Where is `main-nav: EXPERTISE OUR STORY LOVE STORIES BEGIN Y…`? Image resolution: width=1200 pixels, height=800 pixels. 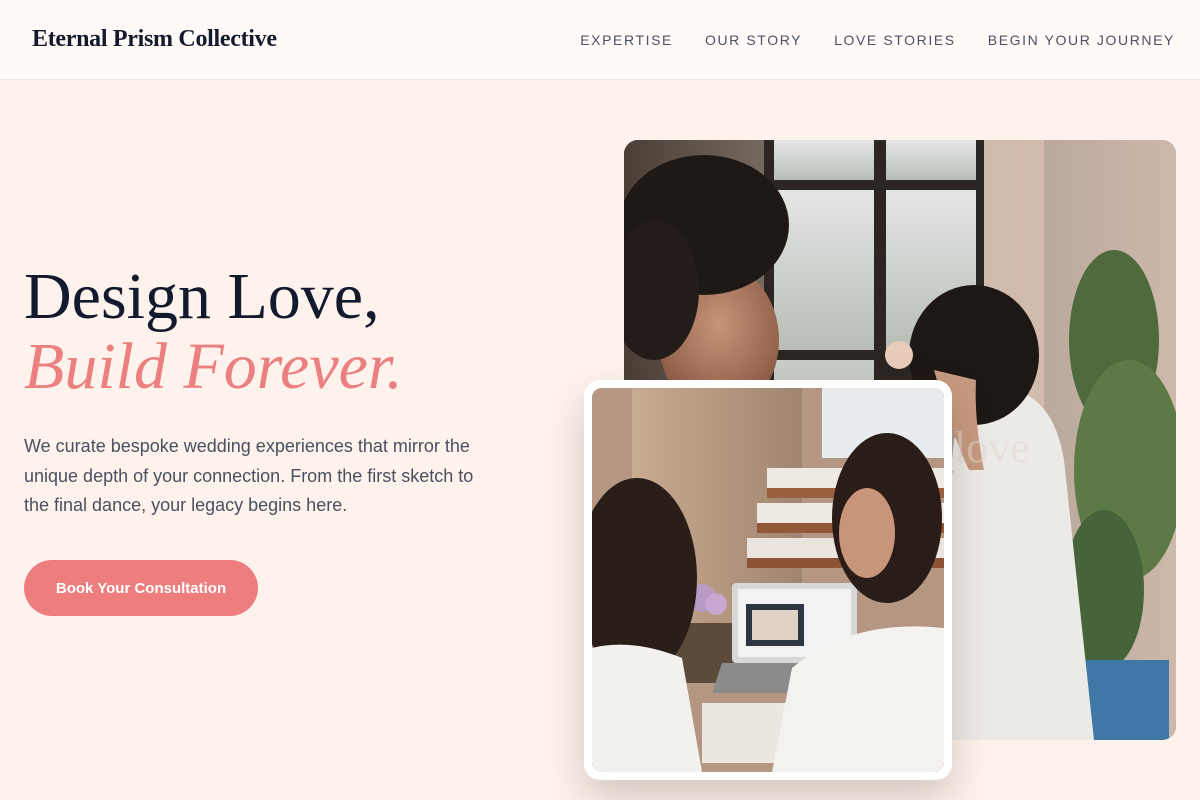 main-nav: EXPERTISE OUR STORY LOVE STORIES BEGIN Y… is located at coordinates (861, 40).